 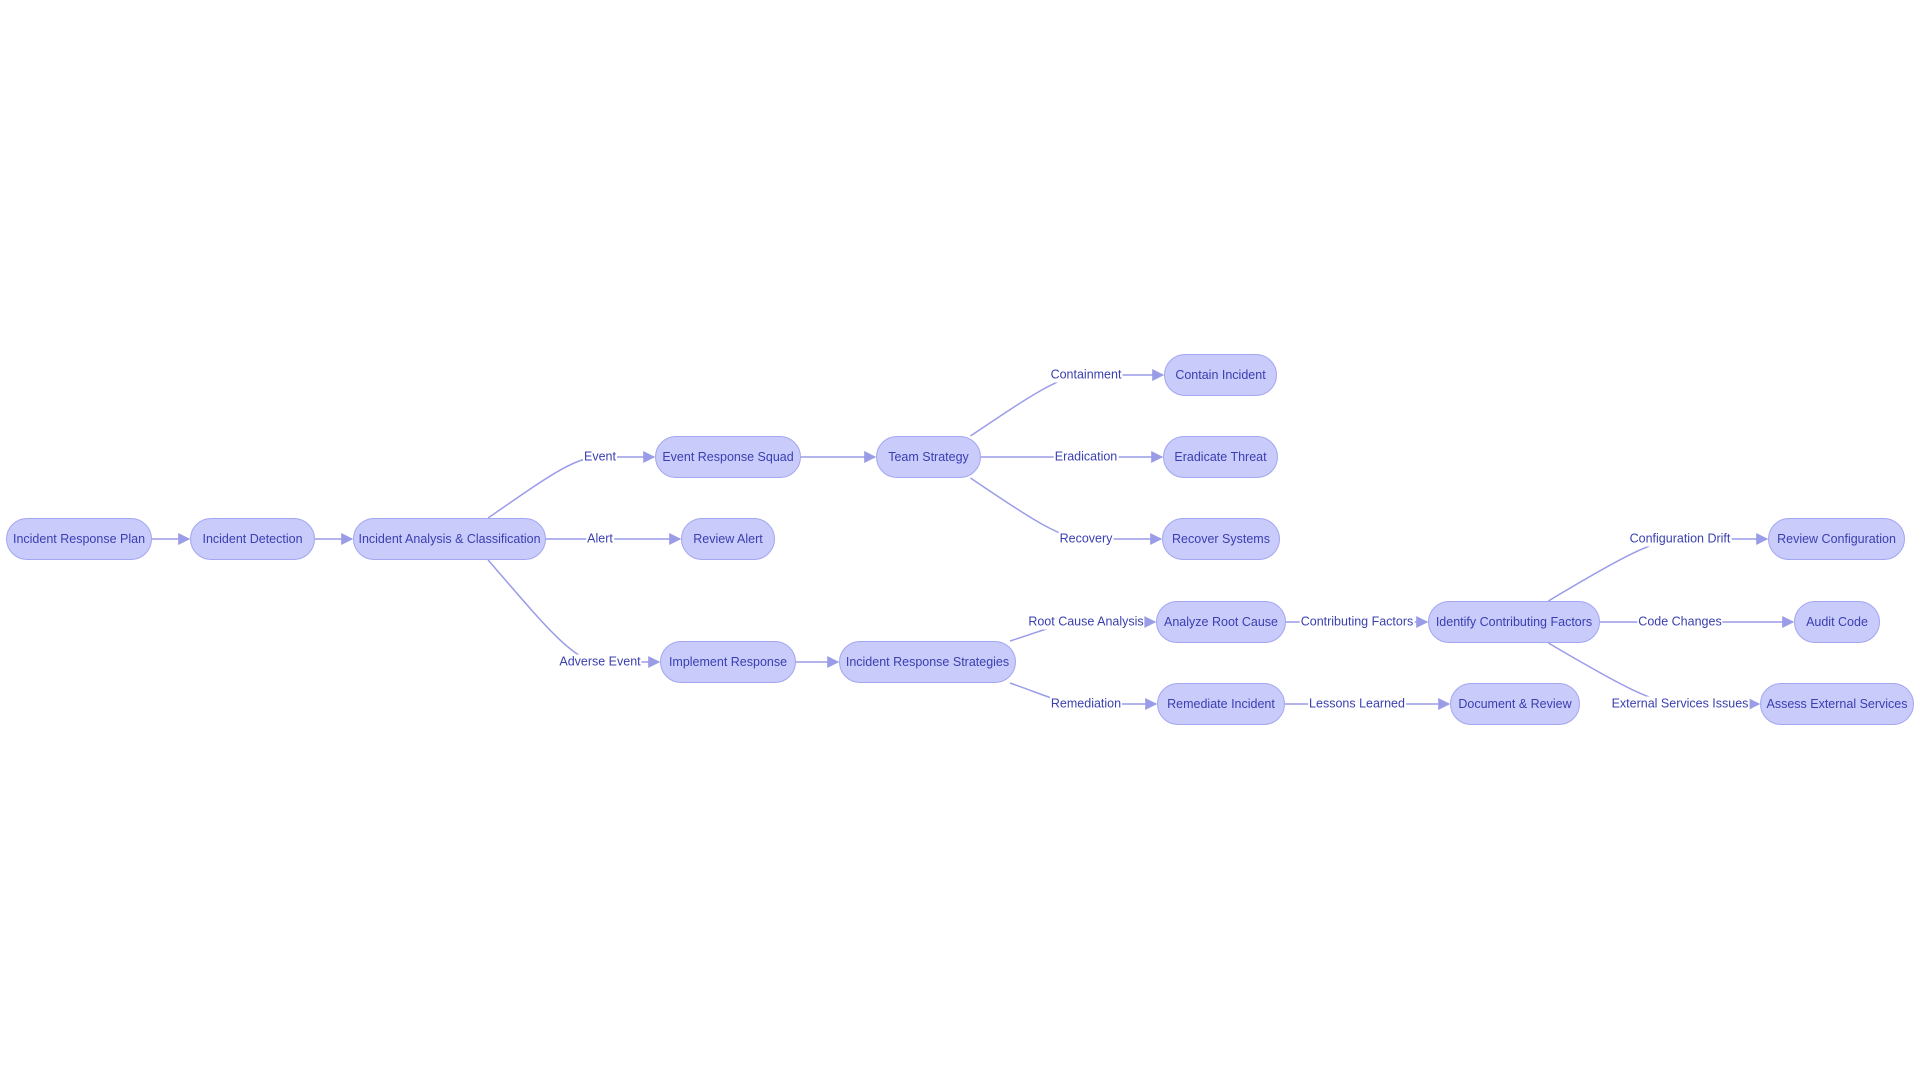 I want to click on edge-label-recovery: Recovery, so click(x=1086, y=539).